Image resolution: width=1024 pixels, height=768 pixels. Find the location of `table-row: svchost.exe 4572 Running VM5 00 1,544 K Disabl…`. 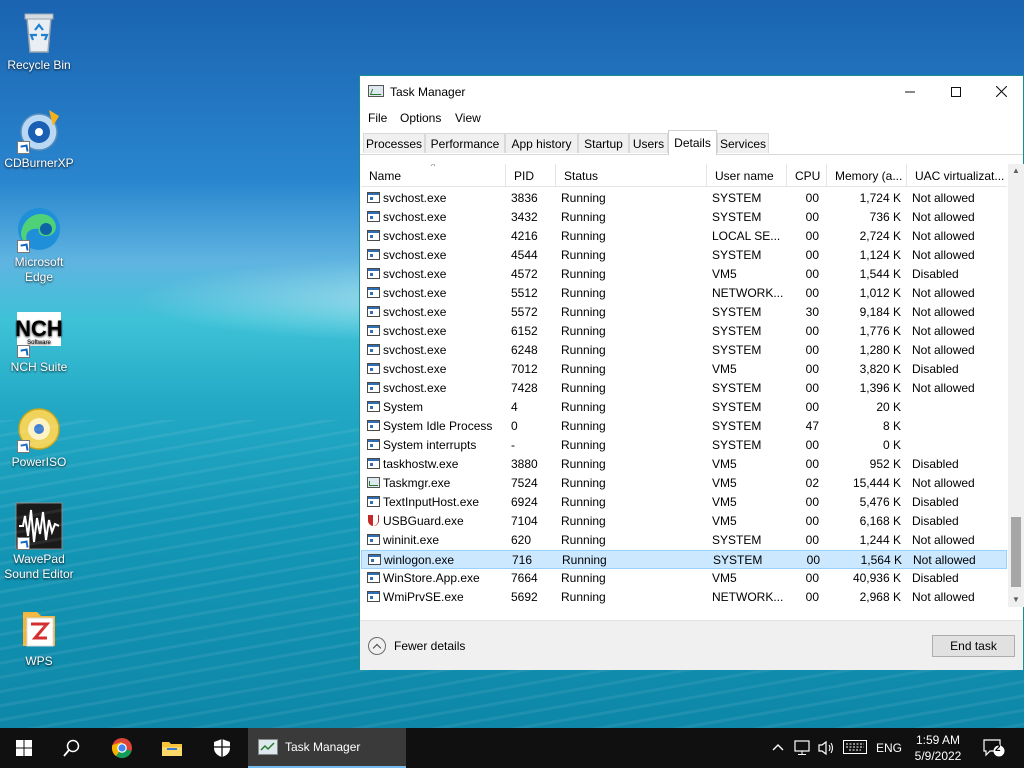

table-row: svchost.exe 4572 Running VM5 00 1,544 K Disabl… is located at coordinates (684, 274).